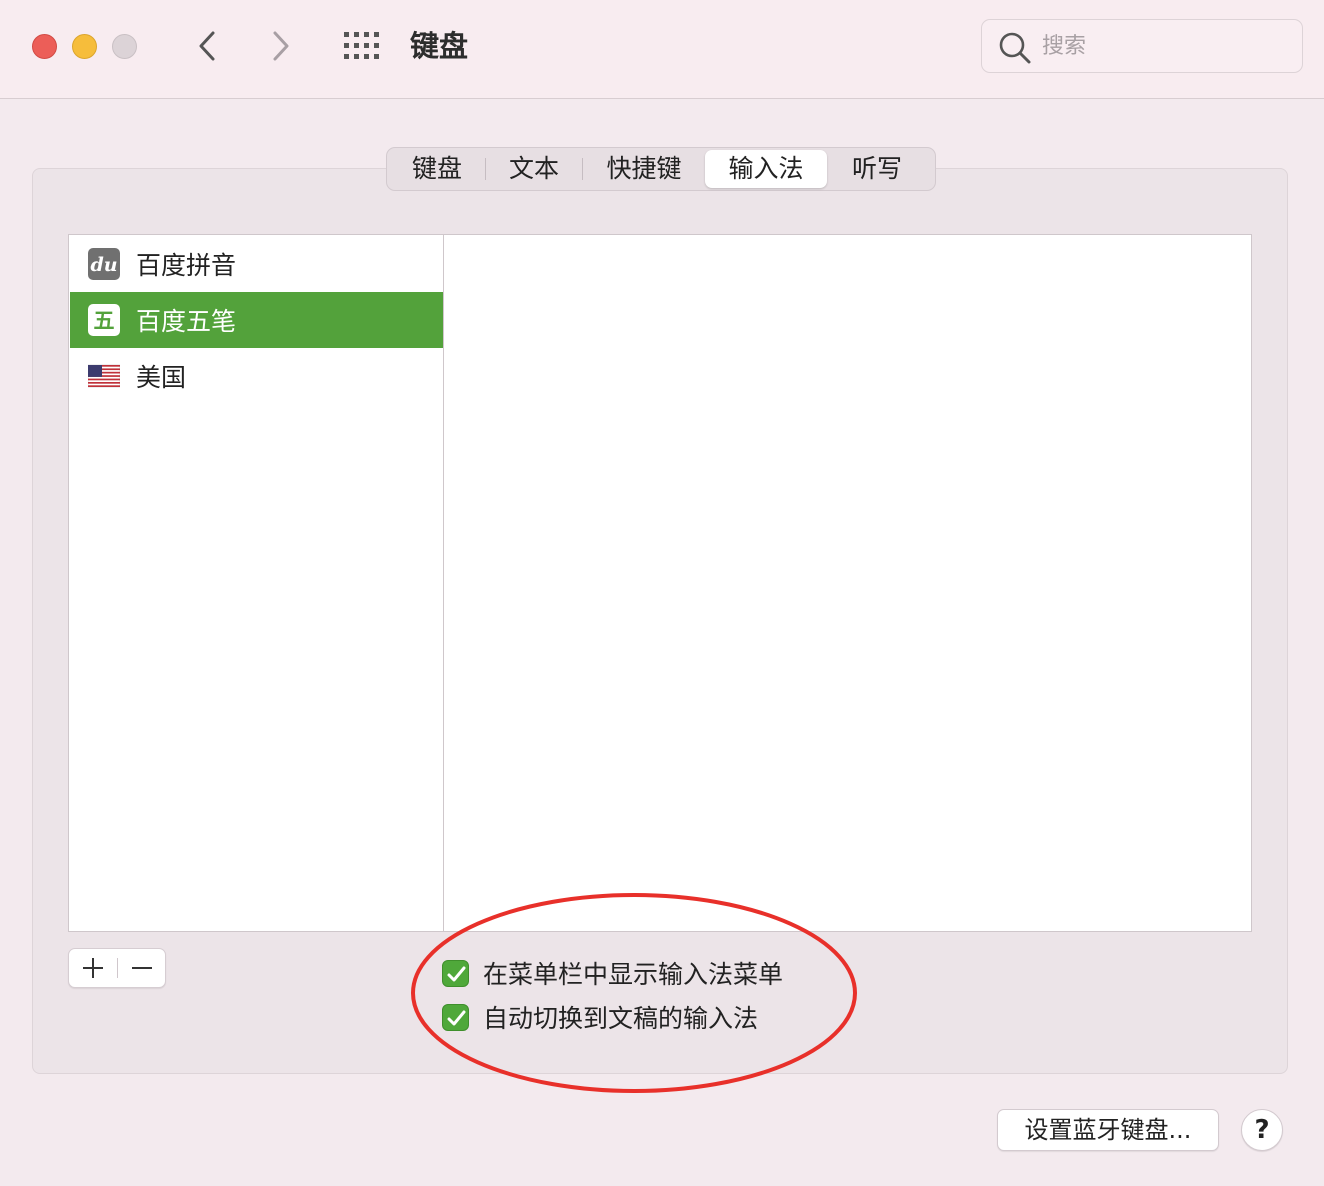  I want to click on show-input-menu-option: 在菜单栏中显示输入法菜单, so click(612, 973).